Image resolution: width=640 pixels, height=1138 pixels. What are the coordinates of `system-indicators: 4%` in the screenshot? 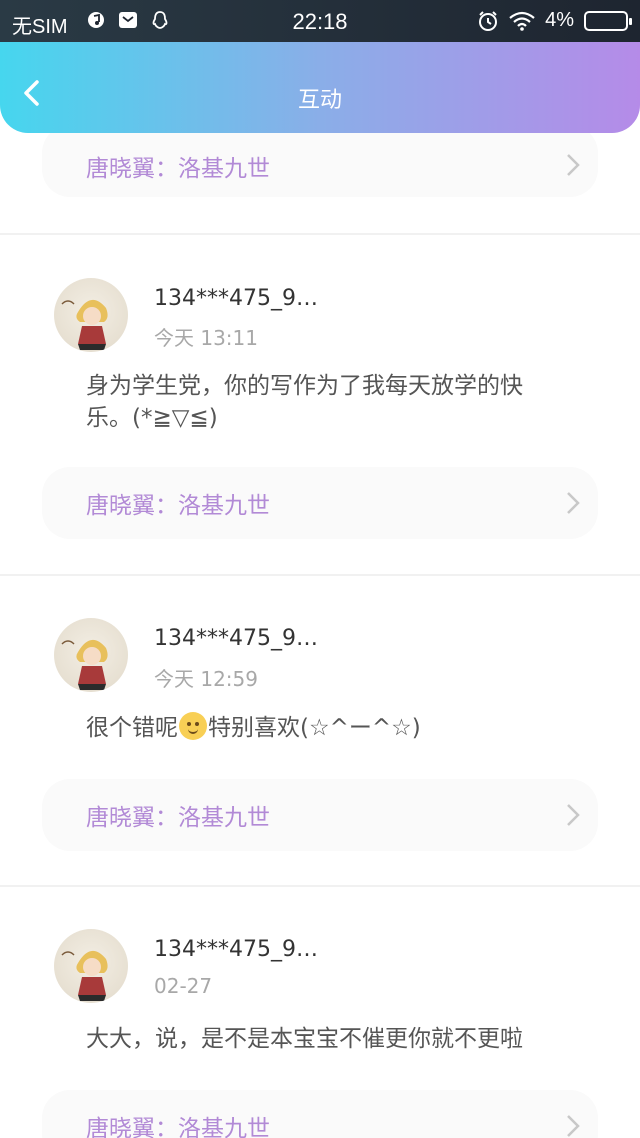 It's located at (554, 20).